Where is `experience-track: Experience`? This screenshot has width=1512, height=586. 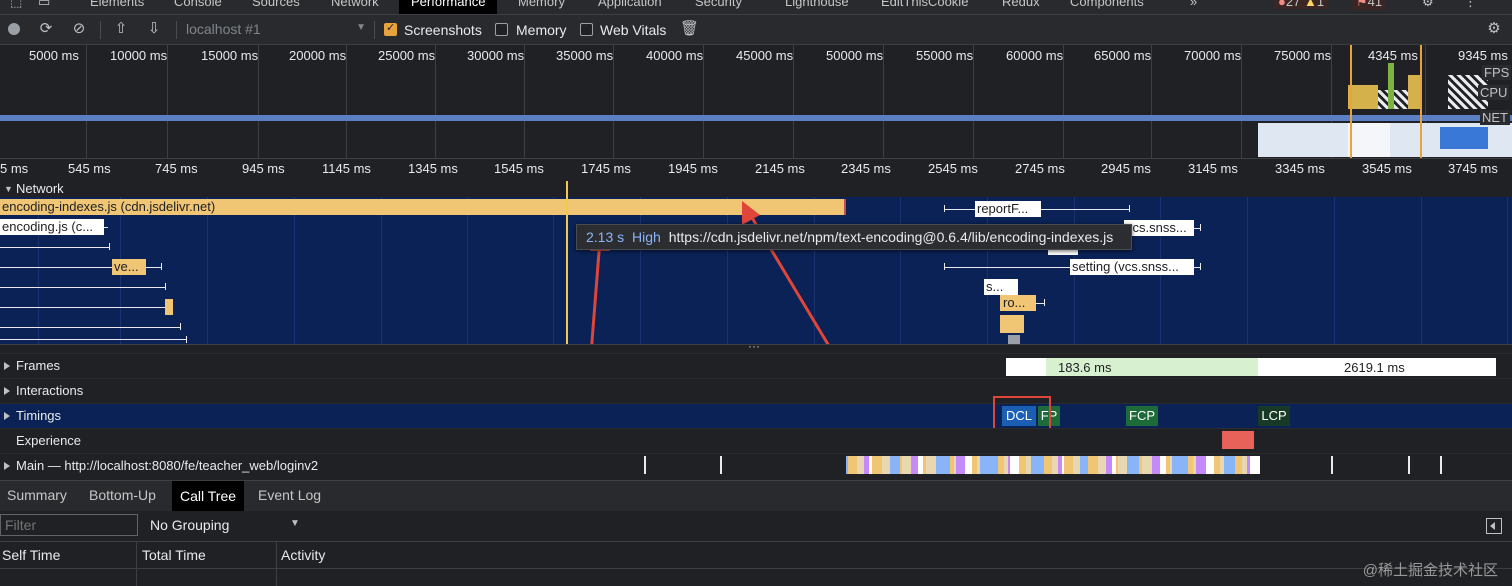 experience-track: Experience is located at coordinates (756, 440).